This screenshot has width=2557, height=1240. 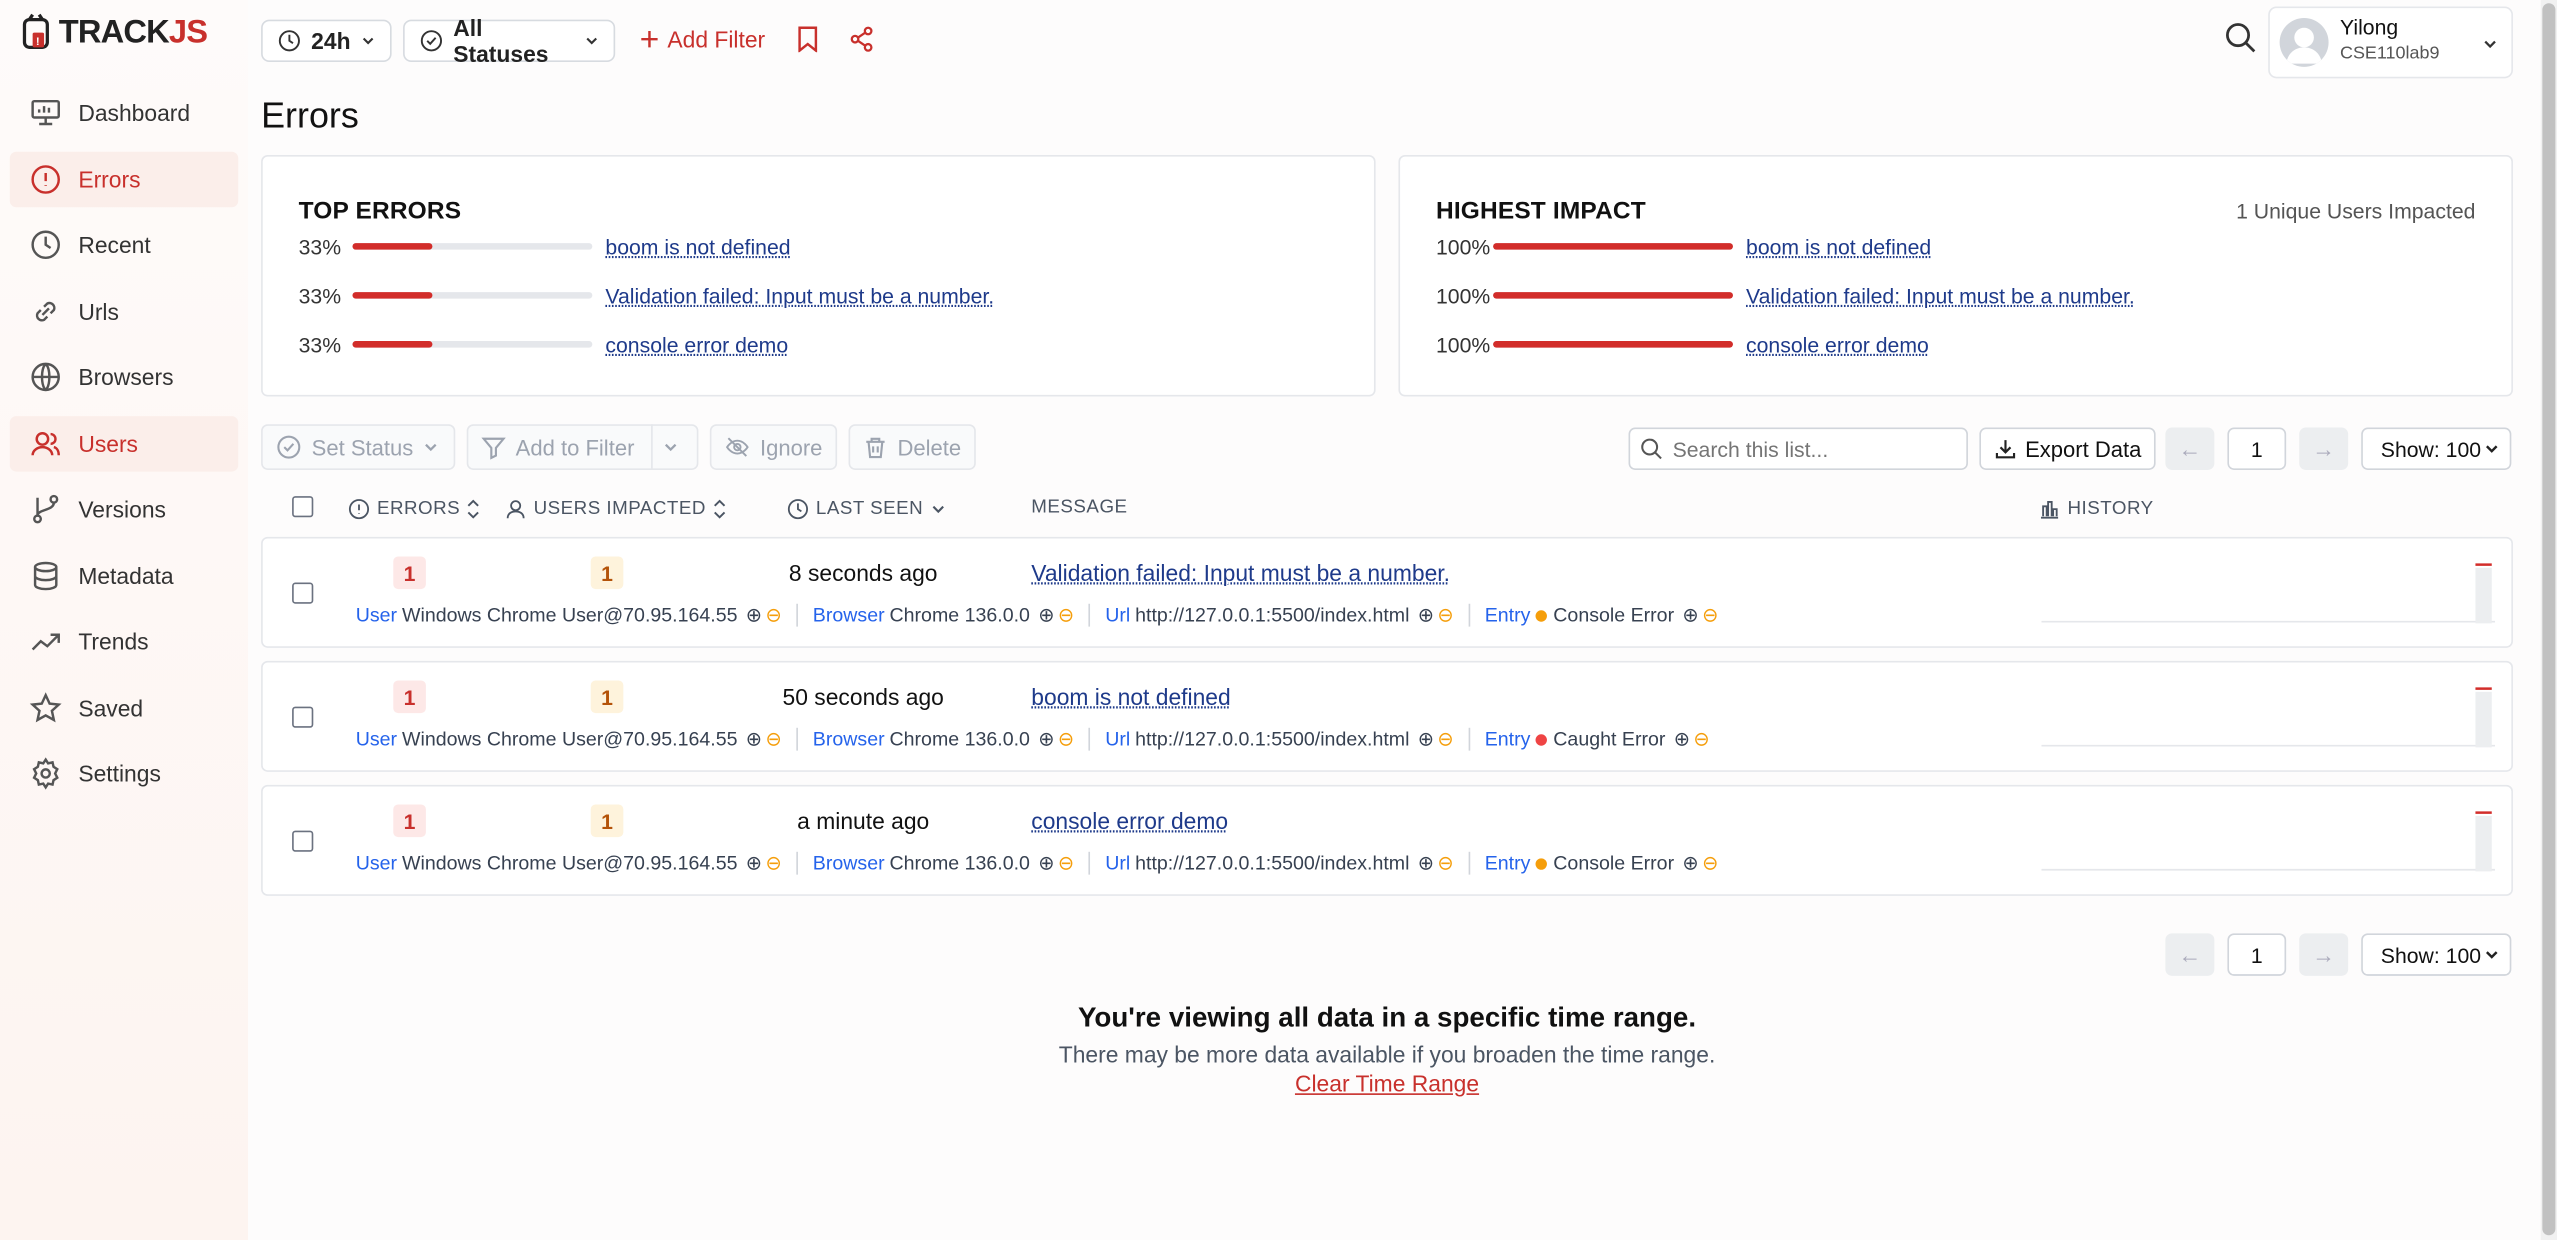 I want to click on meta-value: Windows Chrome User@70.95.164.55, so click(x=569, y=863).